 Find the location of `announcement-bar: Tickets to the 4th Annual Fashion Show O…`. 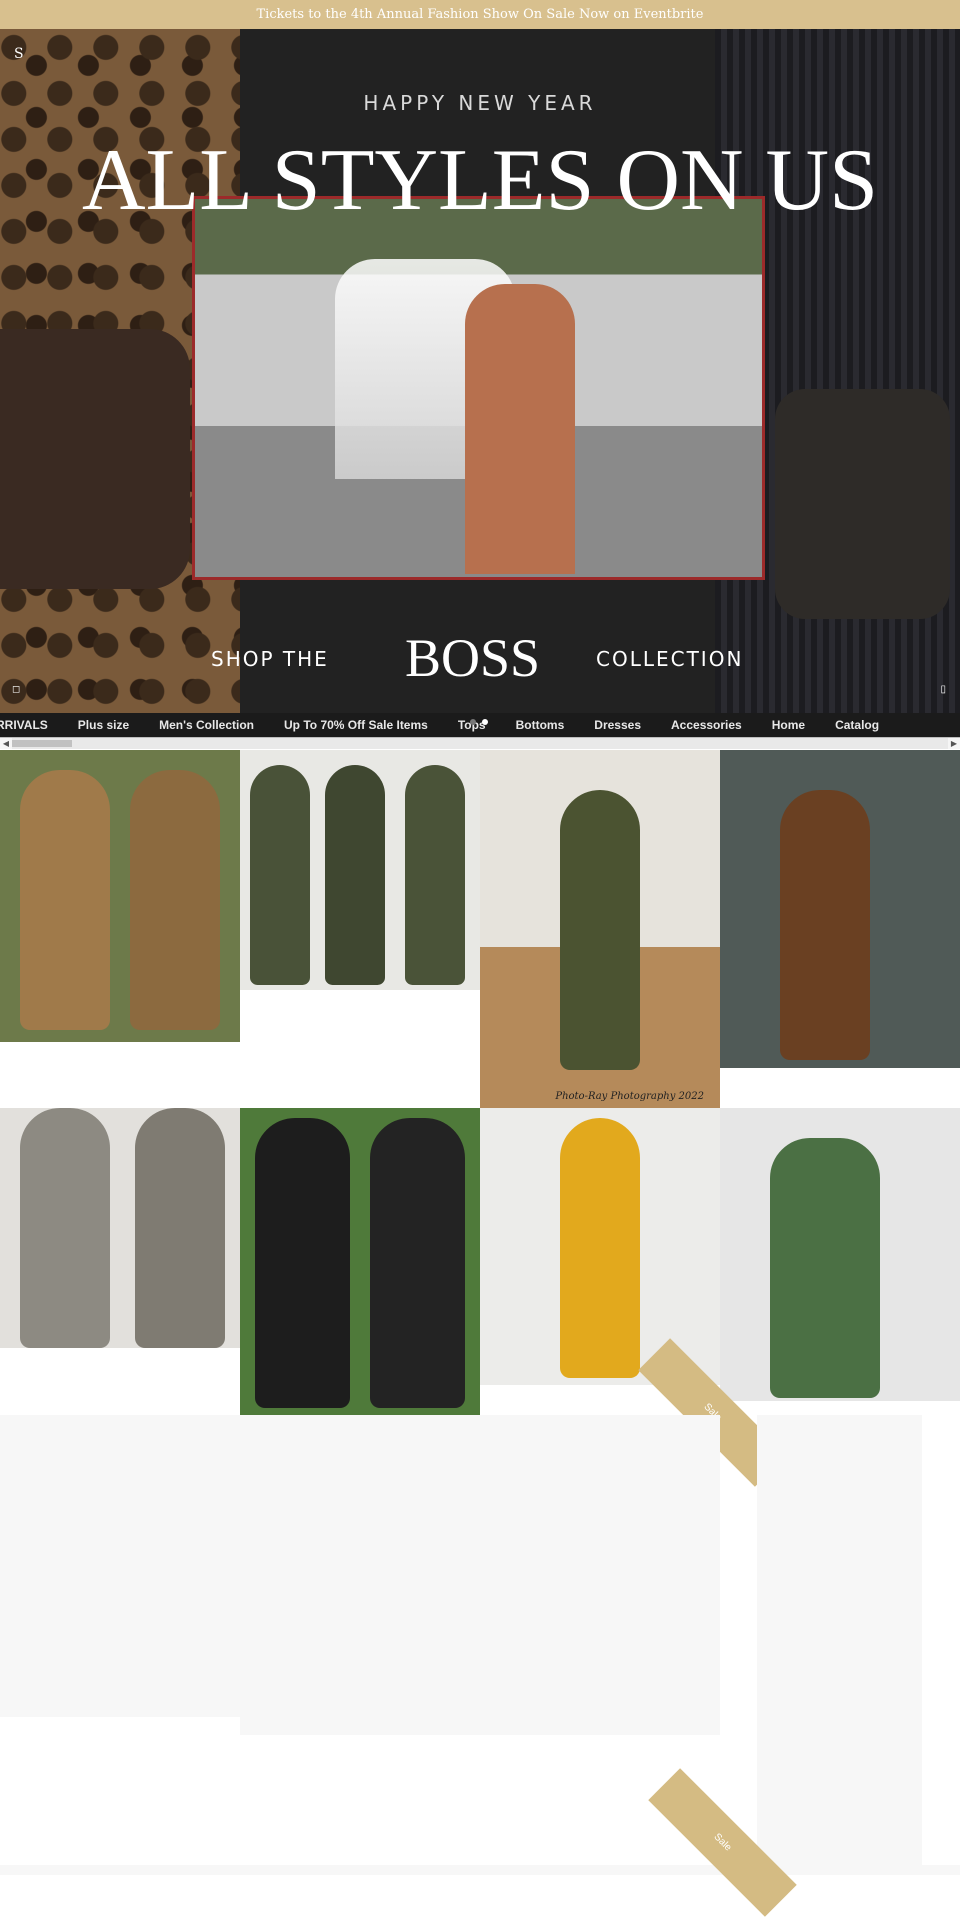

announcement-bar: Tickets to the 4th Annual Fashion Show O… is located at coordinates (480, 14).